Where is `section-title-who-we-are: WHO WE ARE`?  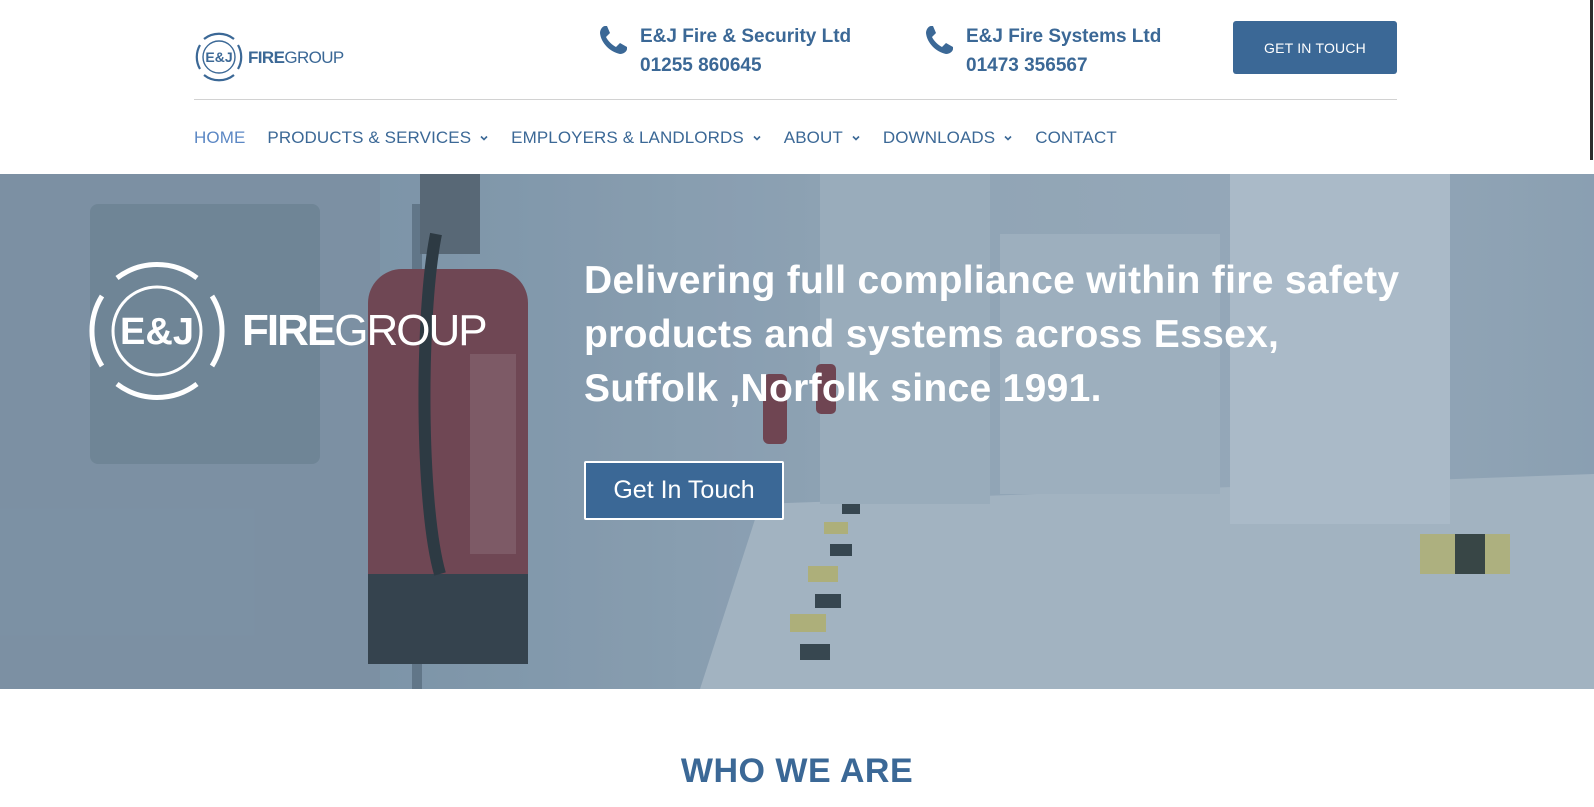 section-title-who-we-are: WHO WE ARE is located at coordinates (797, 771).